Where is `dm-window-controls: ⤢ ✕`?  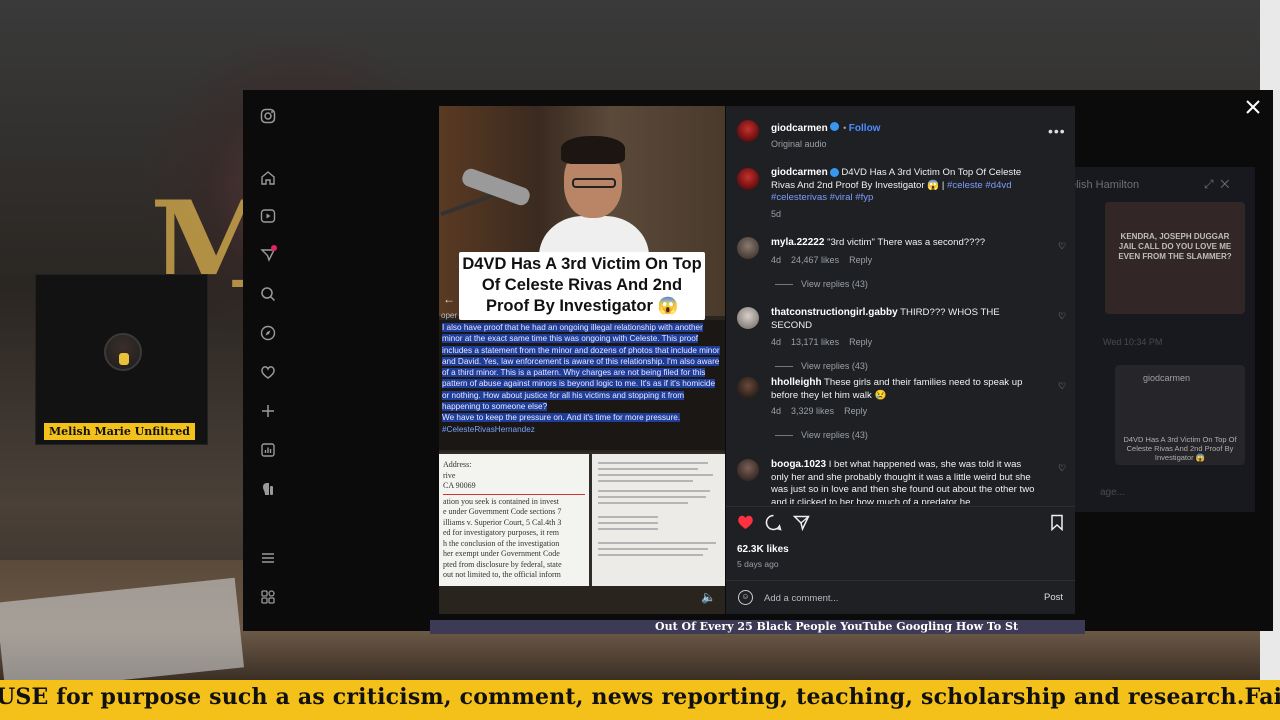
dm-window-controls: ⤢ ✕ is located at coordinates (1217, 184).